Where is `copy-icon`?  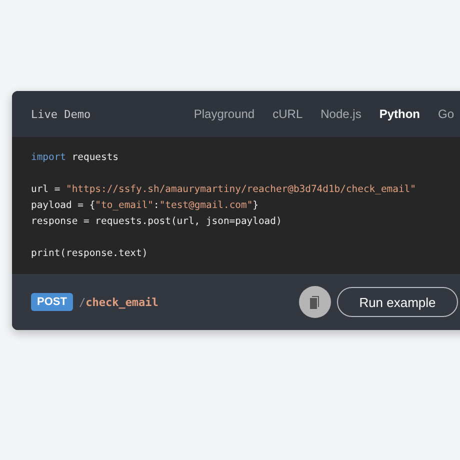 copy-icon is located at coordinates (315, 302).